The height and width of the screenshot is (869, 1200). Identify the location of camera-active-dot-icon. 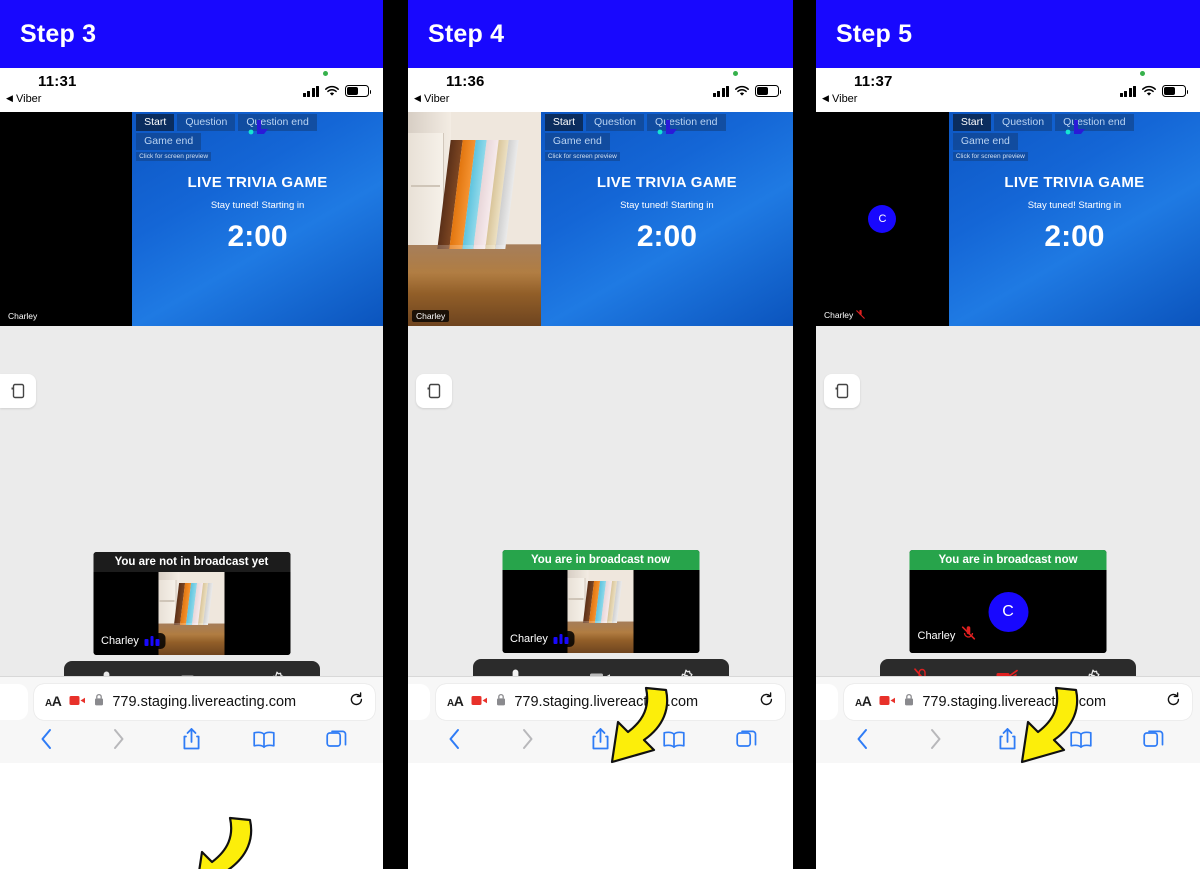
(1142, 73).